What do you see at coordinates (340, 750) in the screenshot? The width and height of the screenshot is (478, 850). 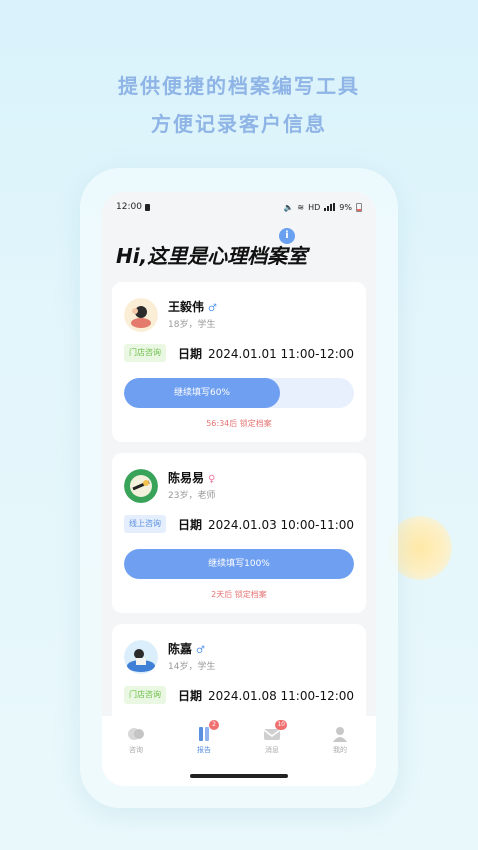 I see `tab-label: 我的` at bounding box center [340, 750].